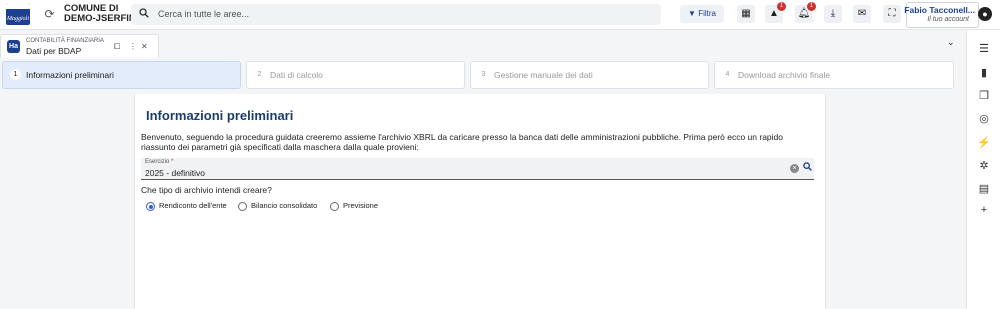 The image size is (1000, 309). I want to click on maggioli-logo: Maggioli, so click(18, 14).